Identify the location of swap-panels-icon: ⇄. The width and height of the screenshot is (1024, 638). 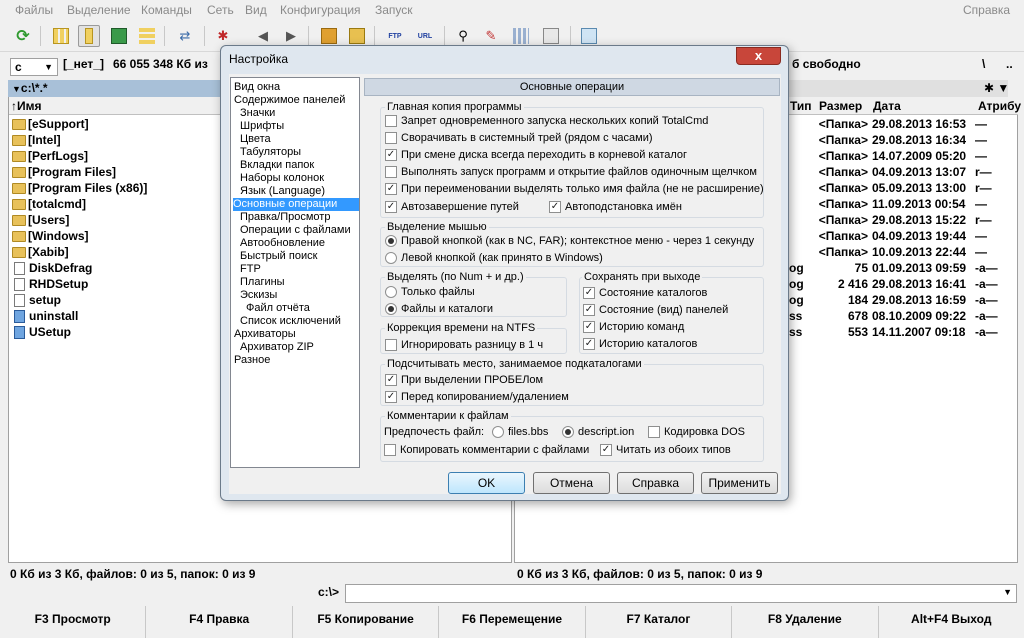
(185, 36).